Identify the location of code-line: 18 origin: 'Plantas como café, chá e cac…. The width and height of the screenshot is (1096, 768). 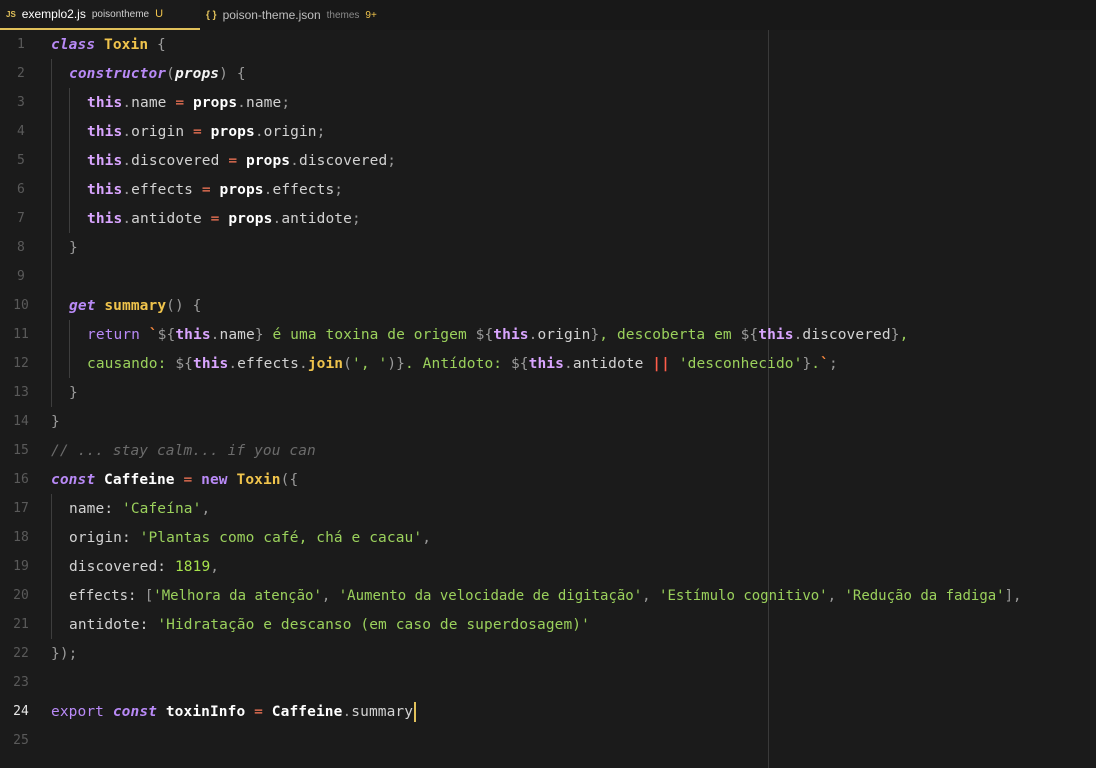
(548, 537).